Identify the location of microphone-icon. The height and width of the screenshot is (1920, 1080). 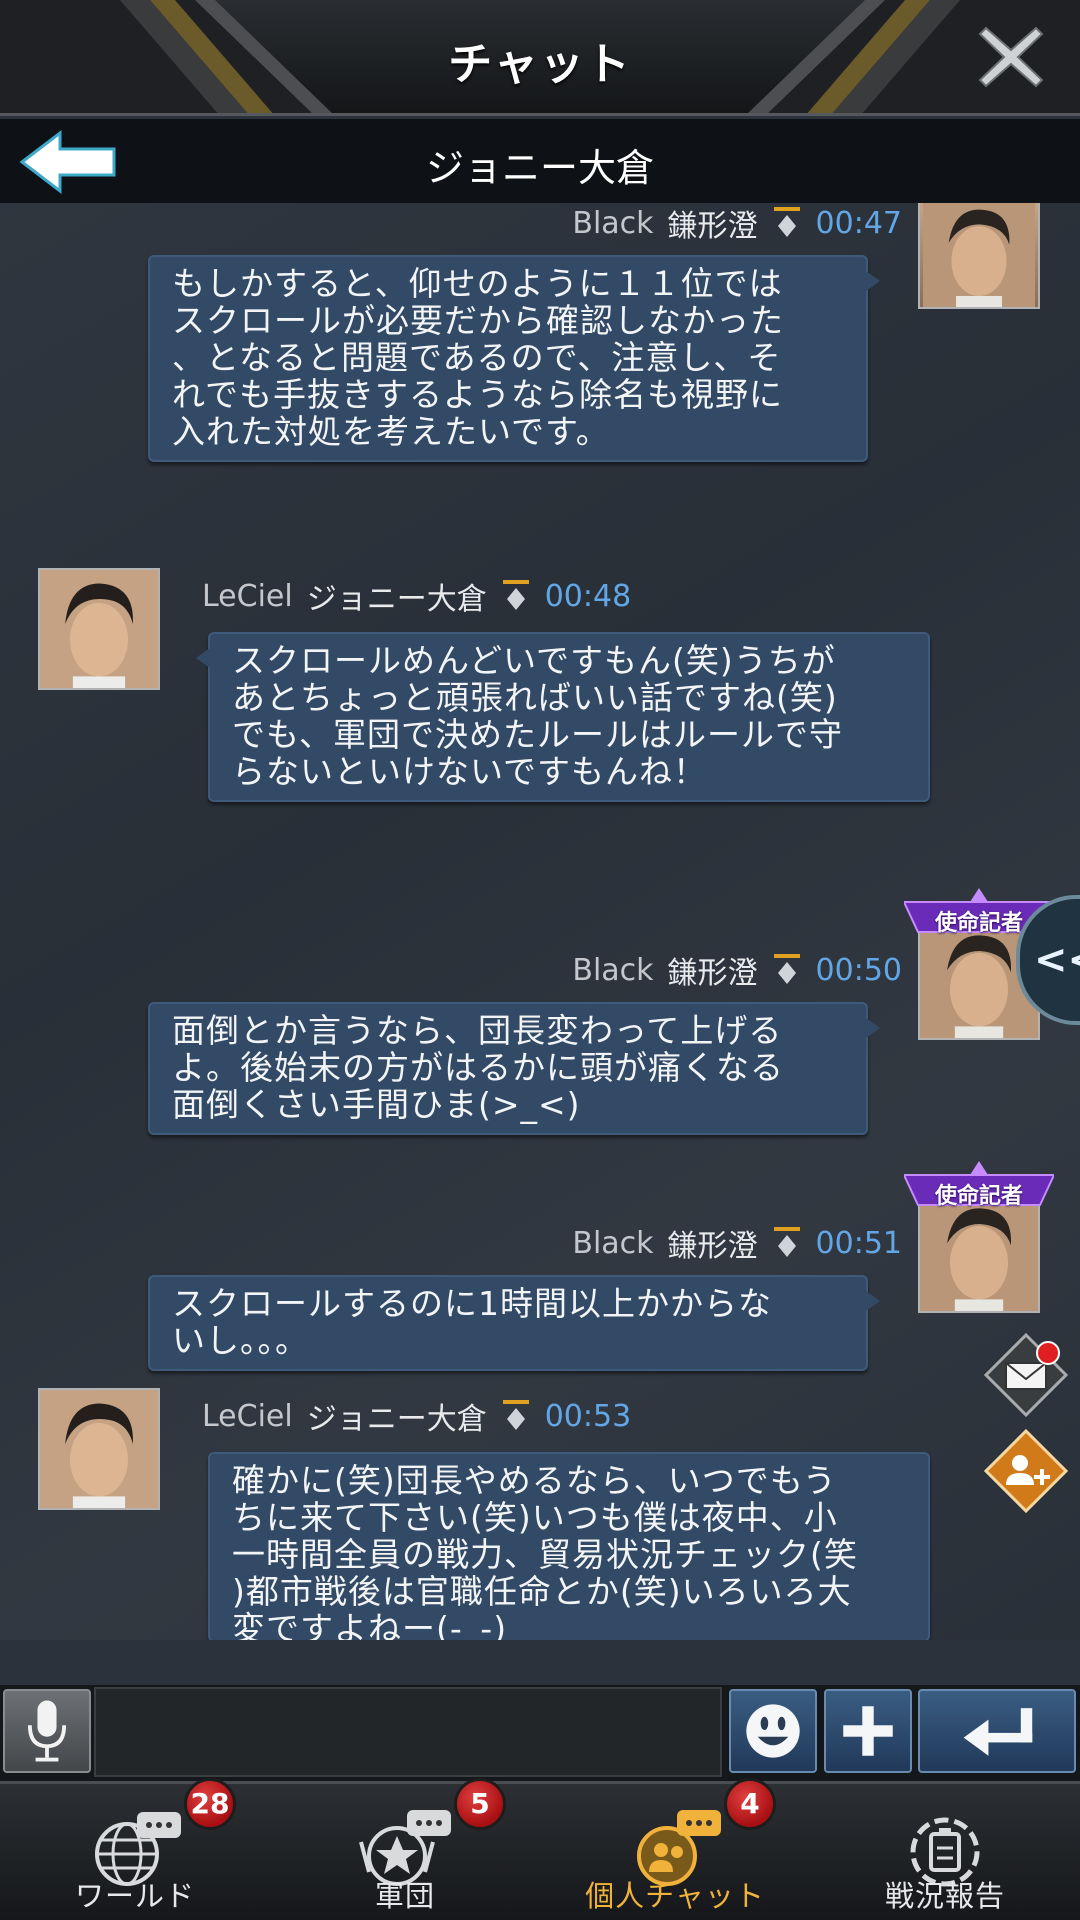
(47, 1731).